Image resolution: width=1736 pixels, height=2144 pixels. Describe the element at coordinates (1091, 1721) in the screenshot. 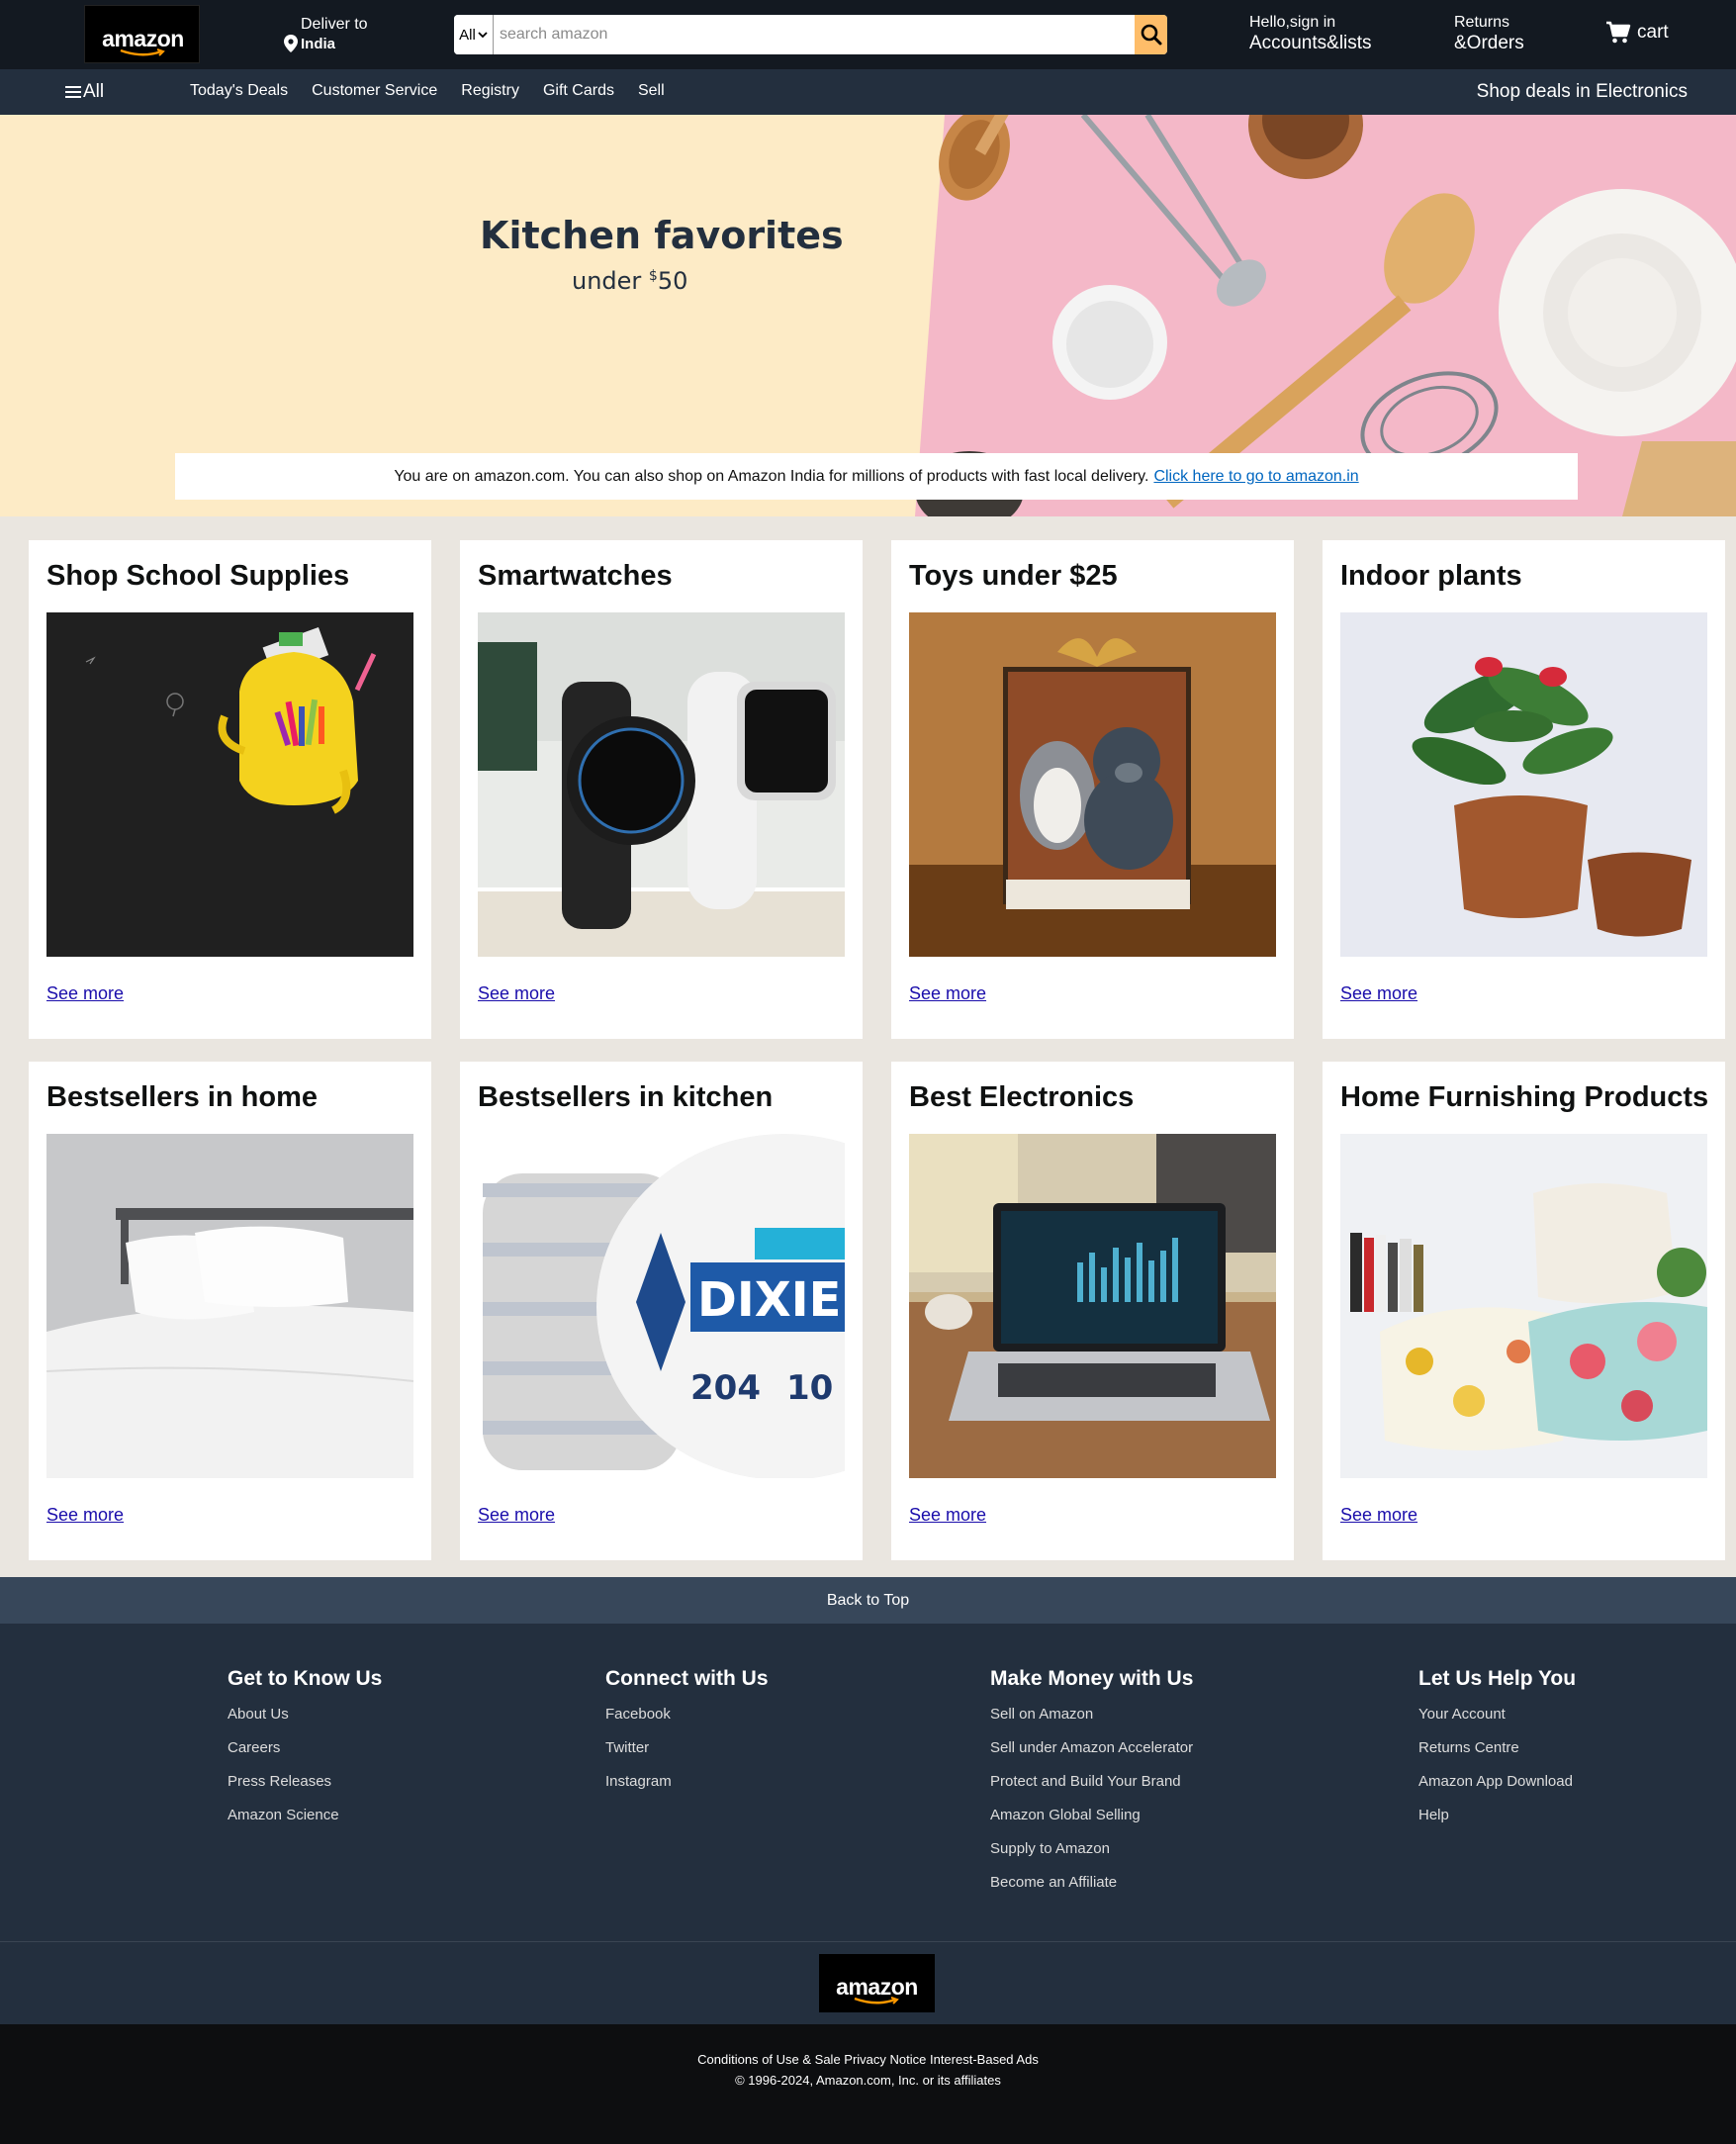

I see `footer-link: Sell on Amazon` at that location.